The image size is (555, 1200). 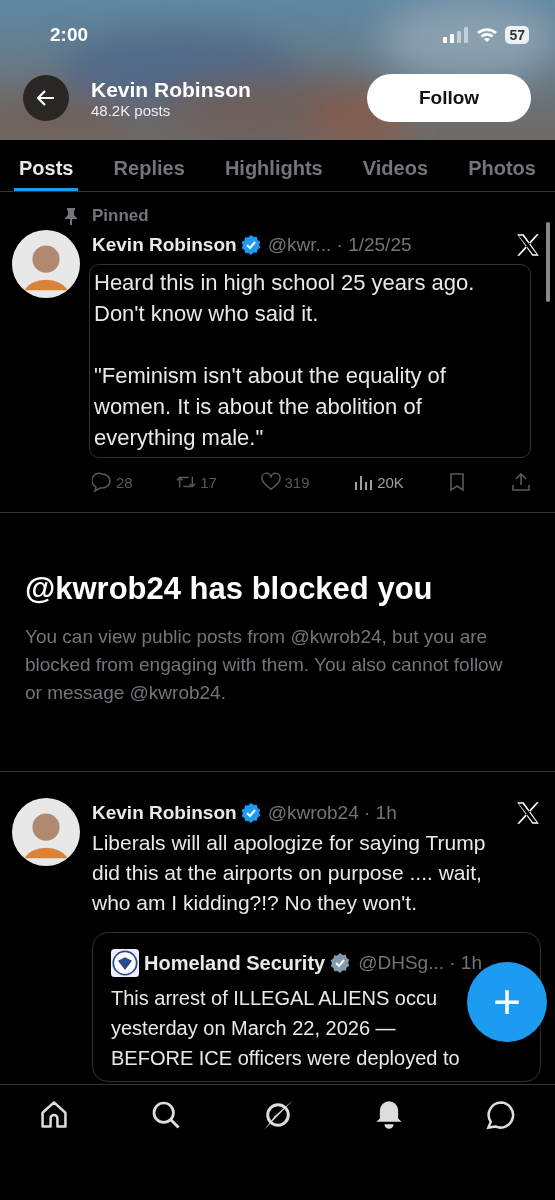 I want to click on stat-count: 17, so click(x=208, y=482).